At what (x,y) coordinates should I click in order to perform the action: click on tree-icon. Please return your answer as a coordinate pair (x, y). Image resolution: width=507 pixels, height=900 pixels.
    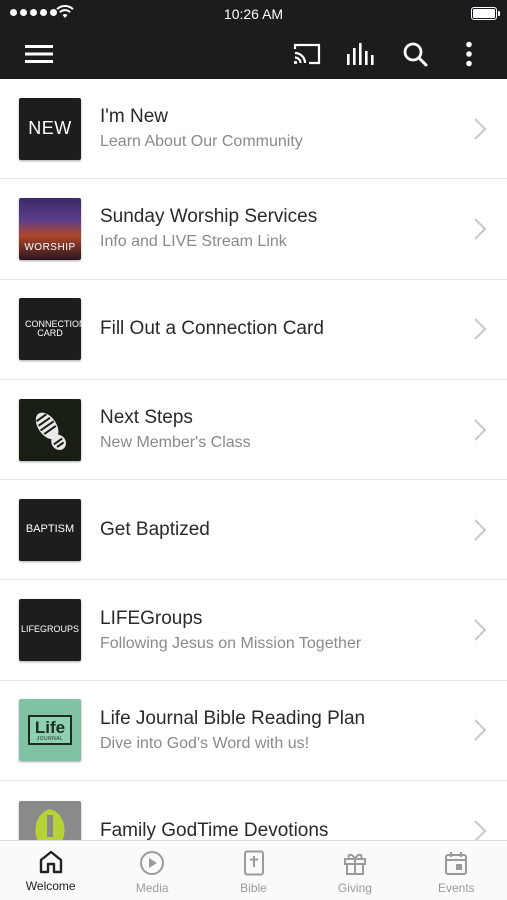
    Looking at the image, I should click on (50, 824).